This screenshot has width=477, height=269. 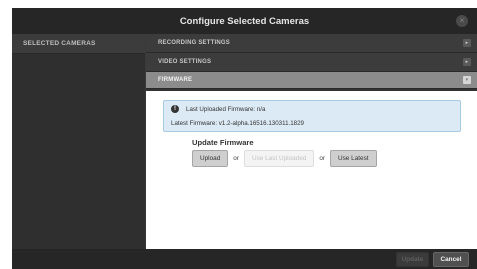 I want to click on upload-button: Upload, so click(x=210, y=158).